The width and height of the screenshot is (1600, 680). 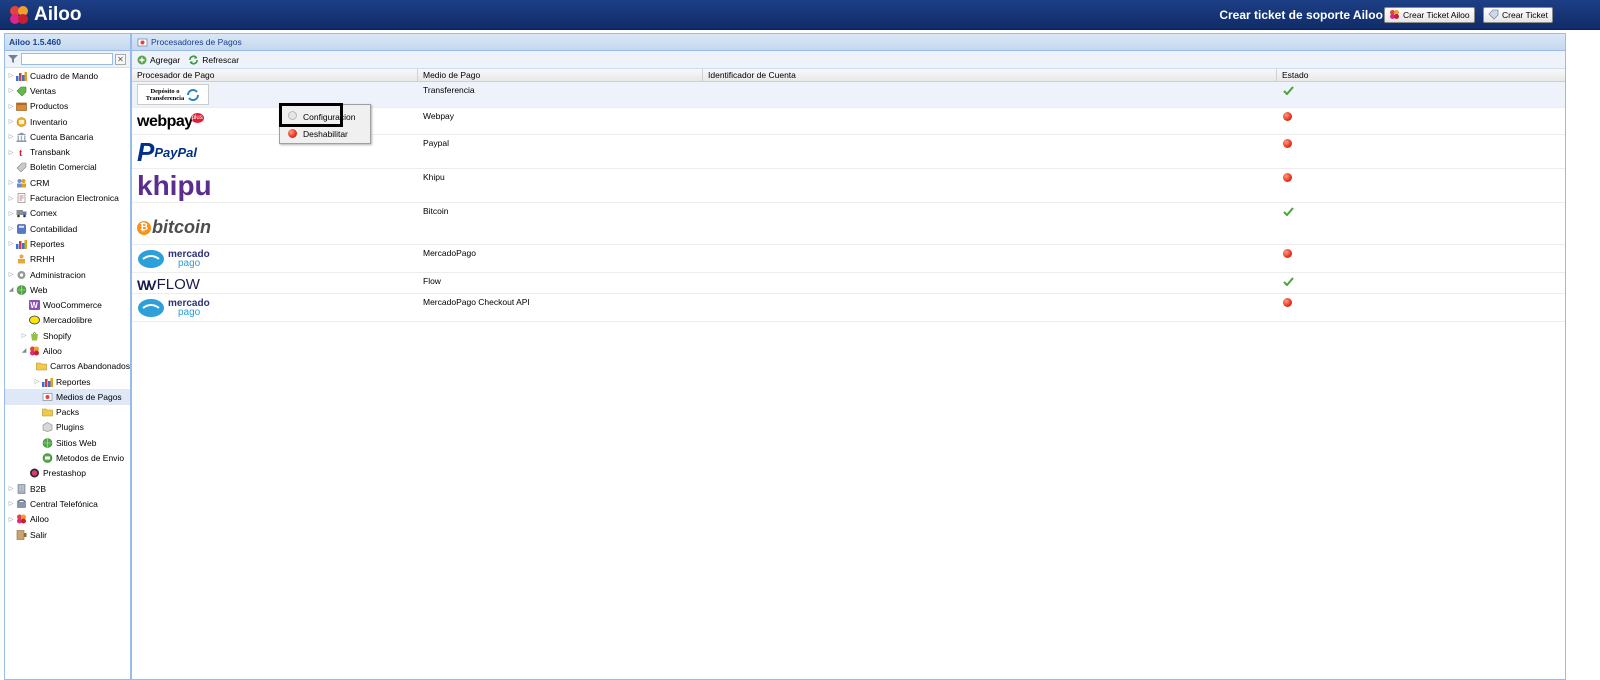 What do you see at coordinates (67, 427) in the screenshot?
I see `sidebar-item: Plugins` at bounding box center [67, 427].